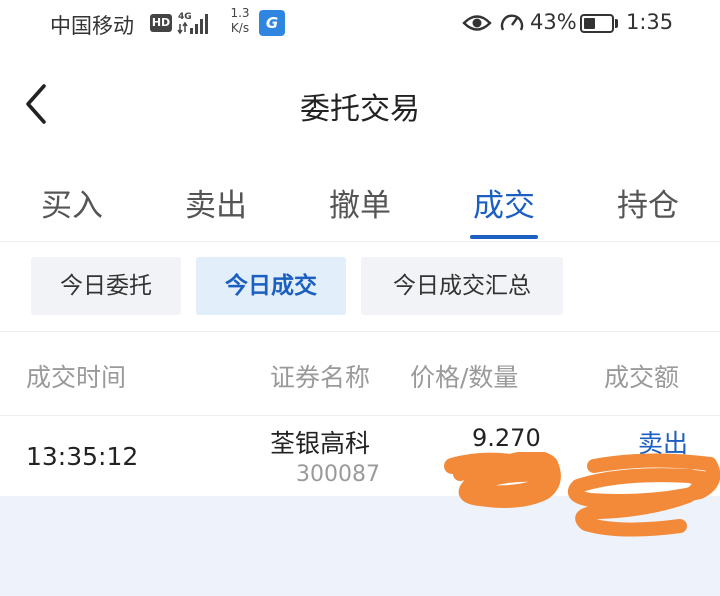 This screenshot has height=596, width=720. Describe the element at coordinates (506, 438) in the screenshot. I see `deal-price: 9.270` at that location.